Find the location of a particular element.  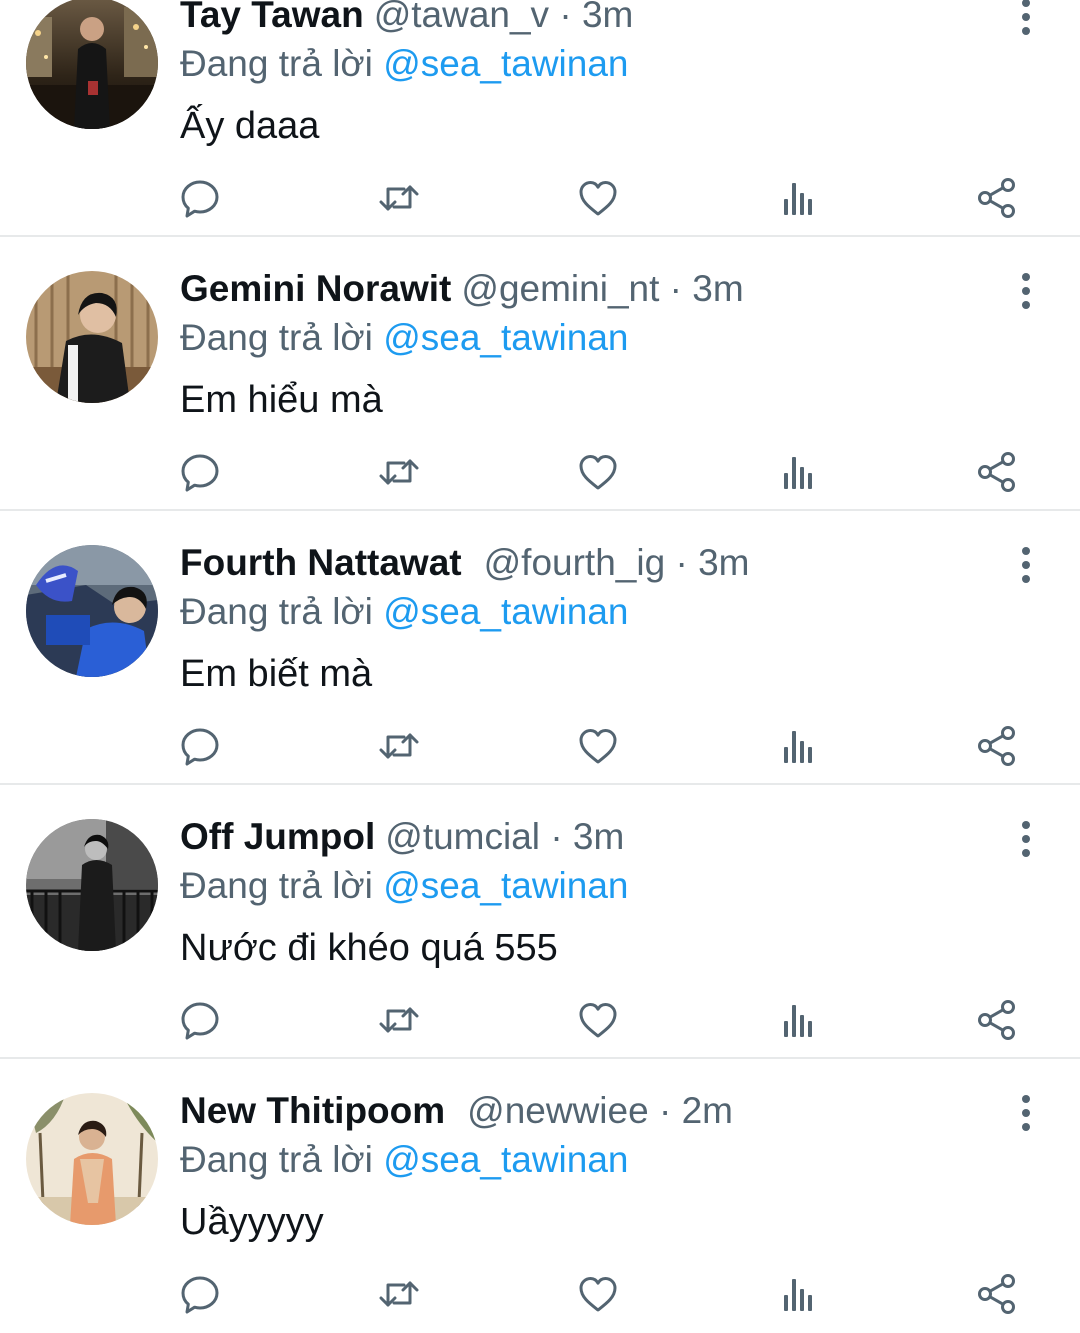

display-name: Fourth Nattawat is located at coordinates (321, 562).